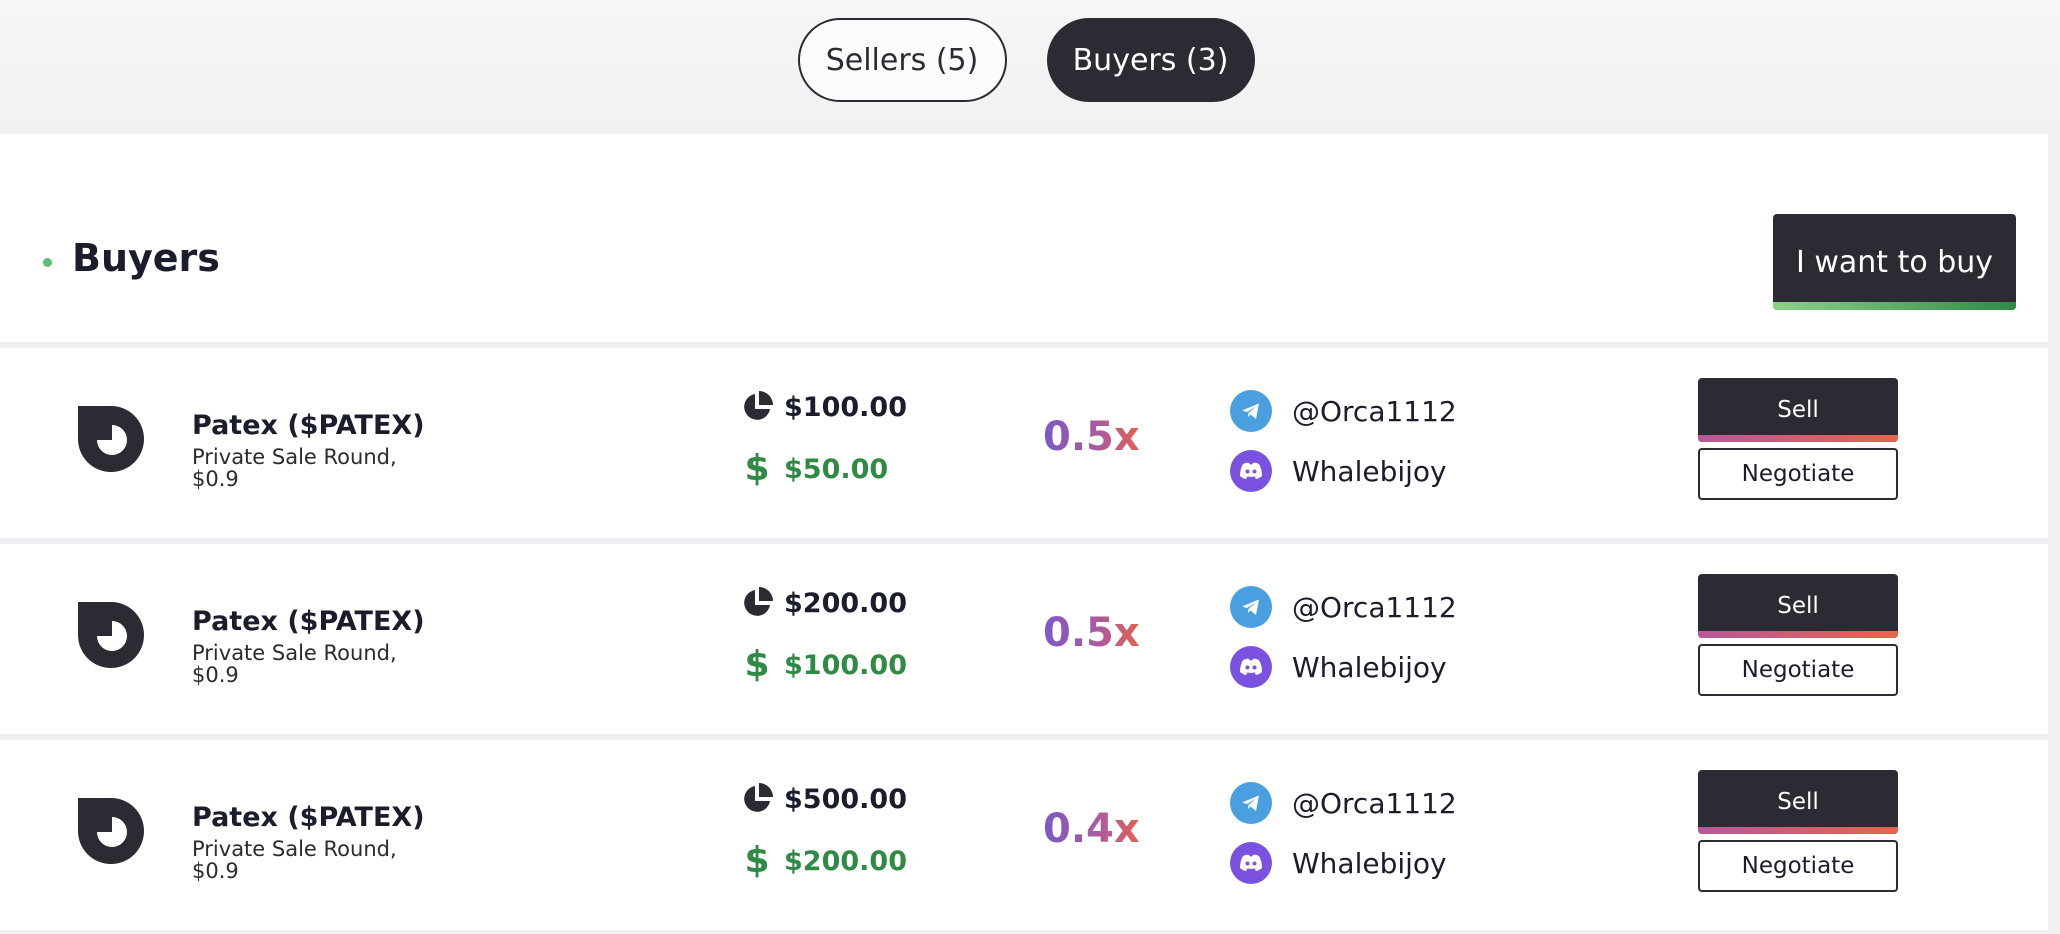  I want to click on allocation-value: $100.00, so click(845, 407).